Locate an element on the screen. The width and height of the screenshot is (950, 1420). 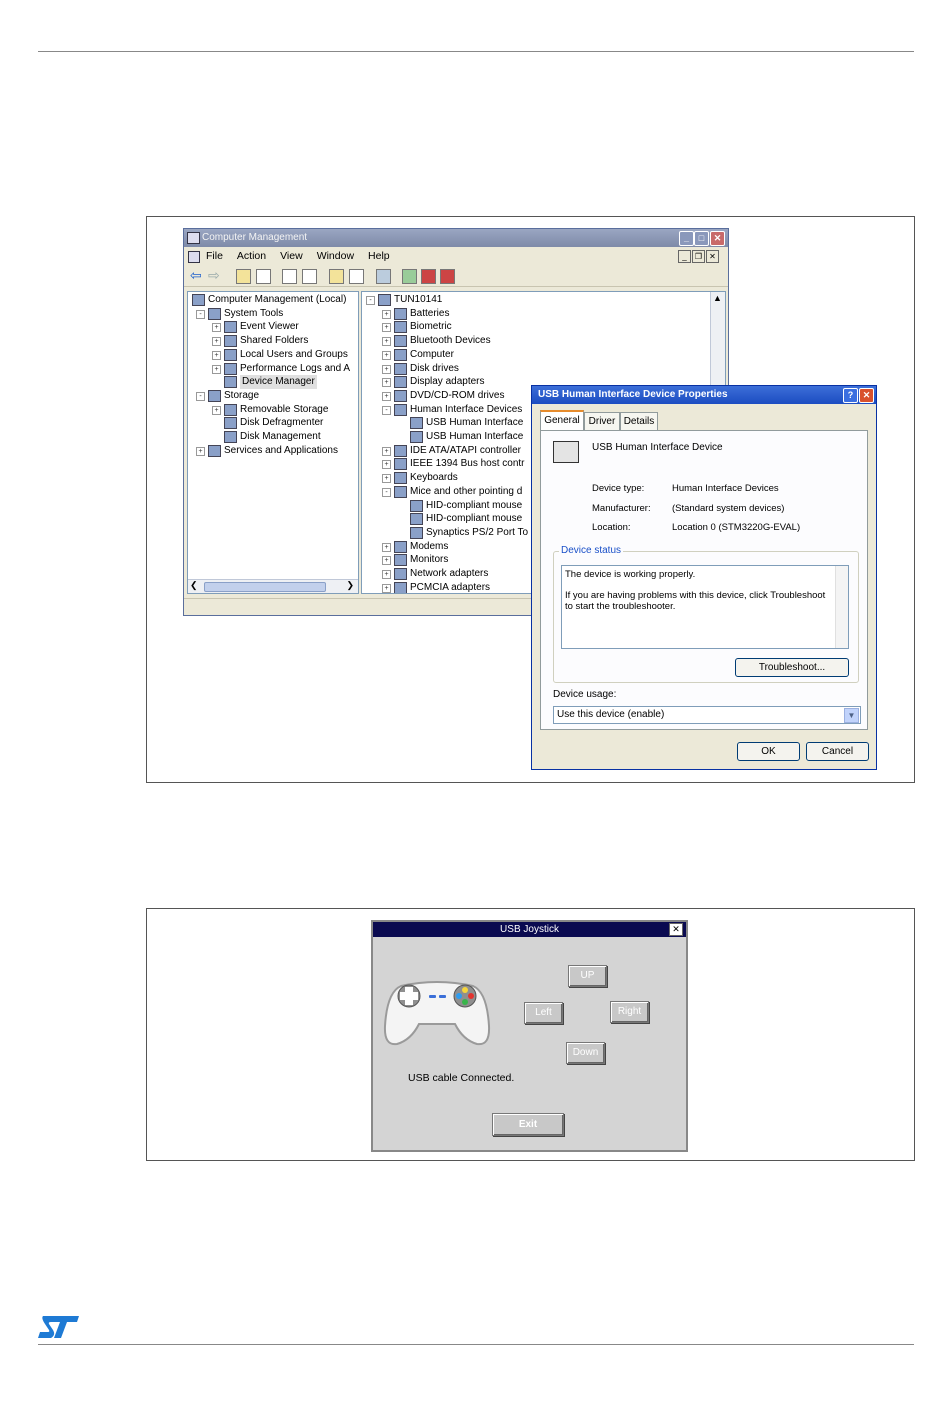
tree-item: + Disk drives is located at coordinates (543, 368).